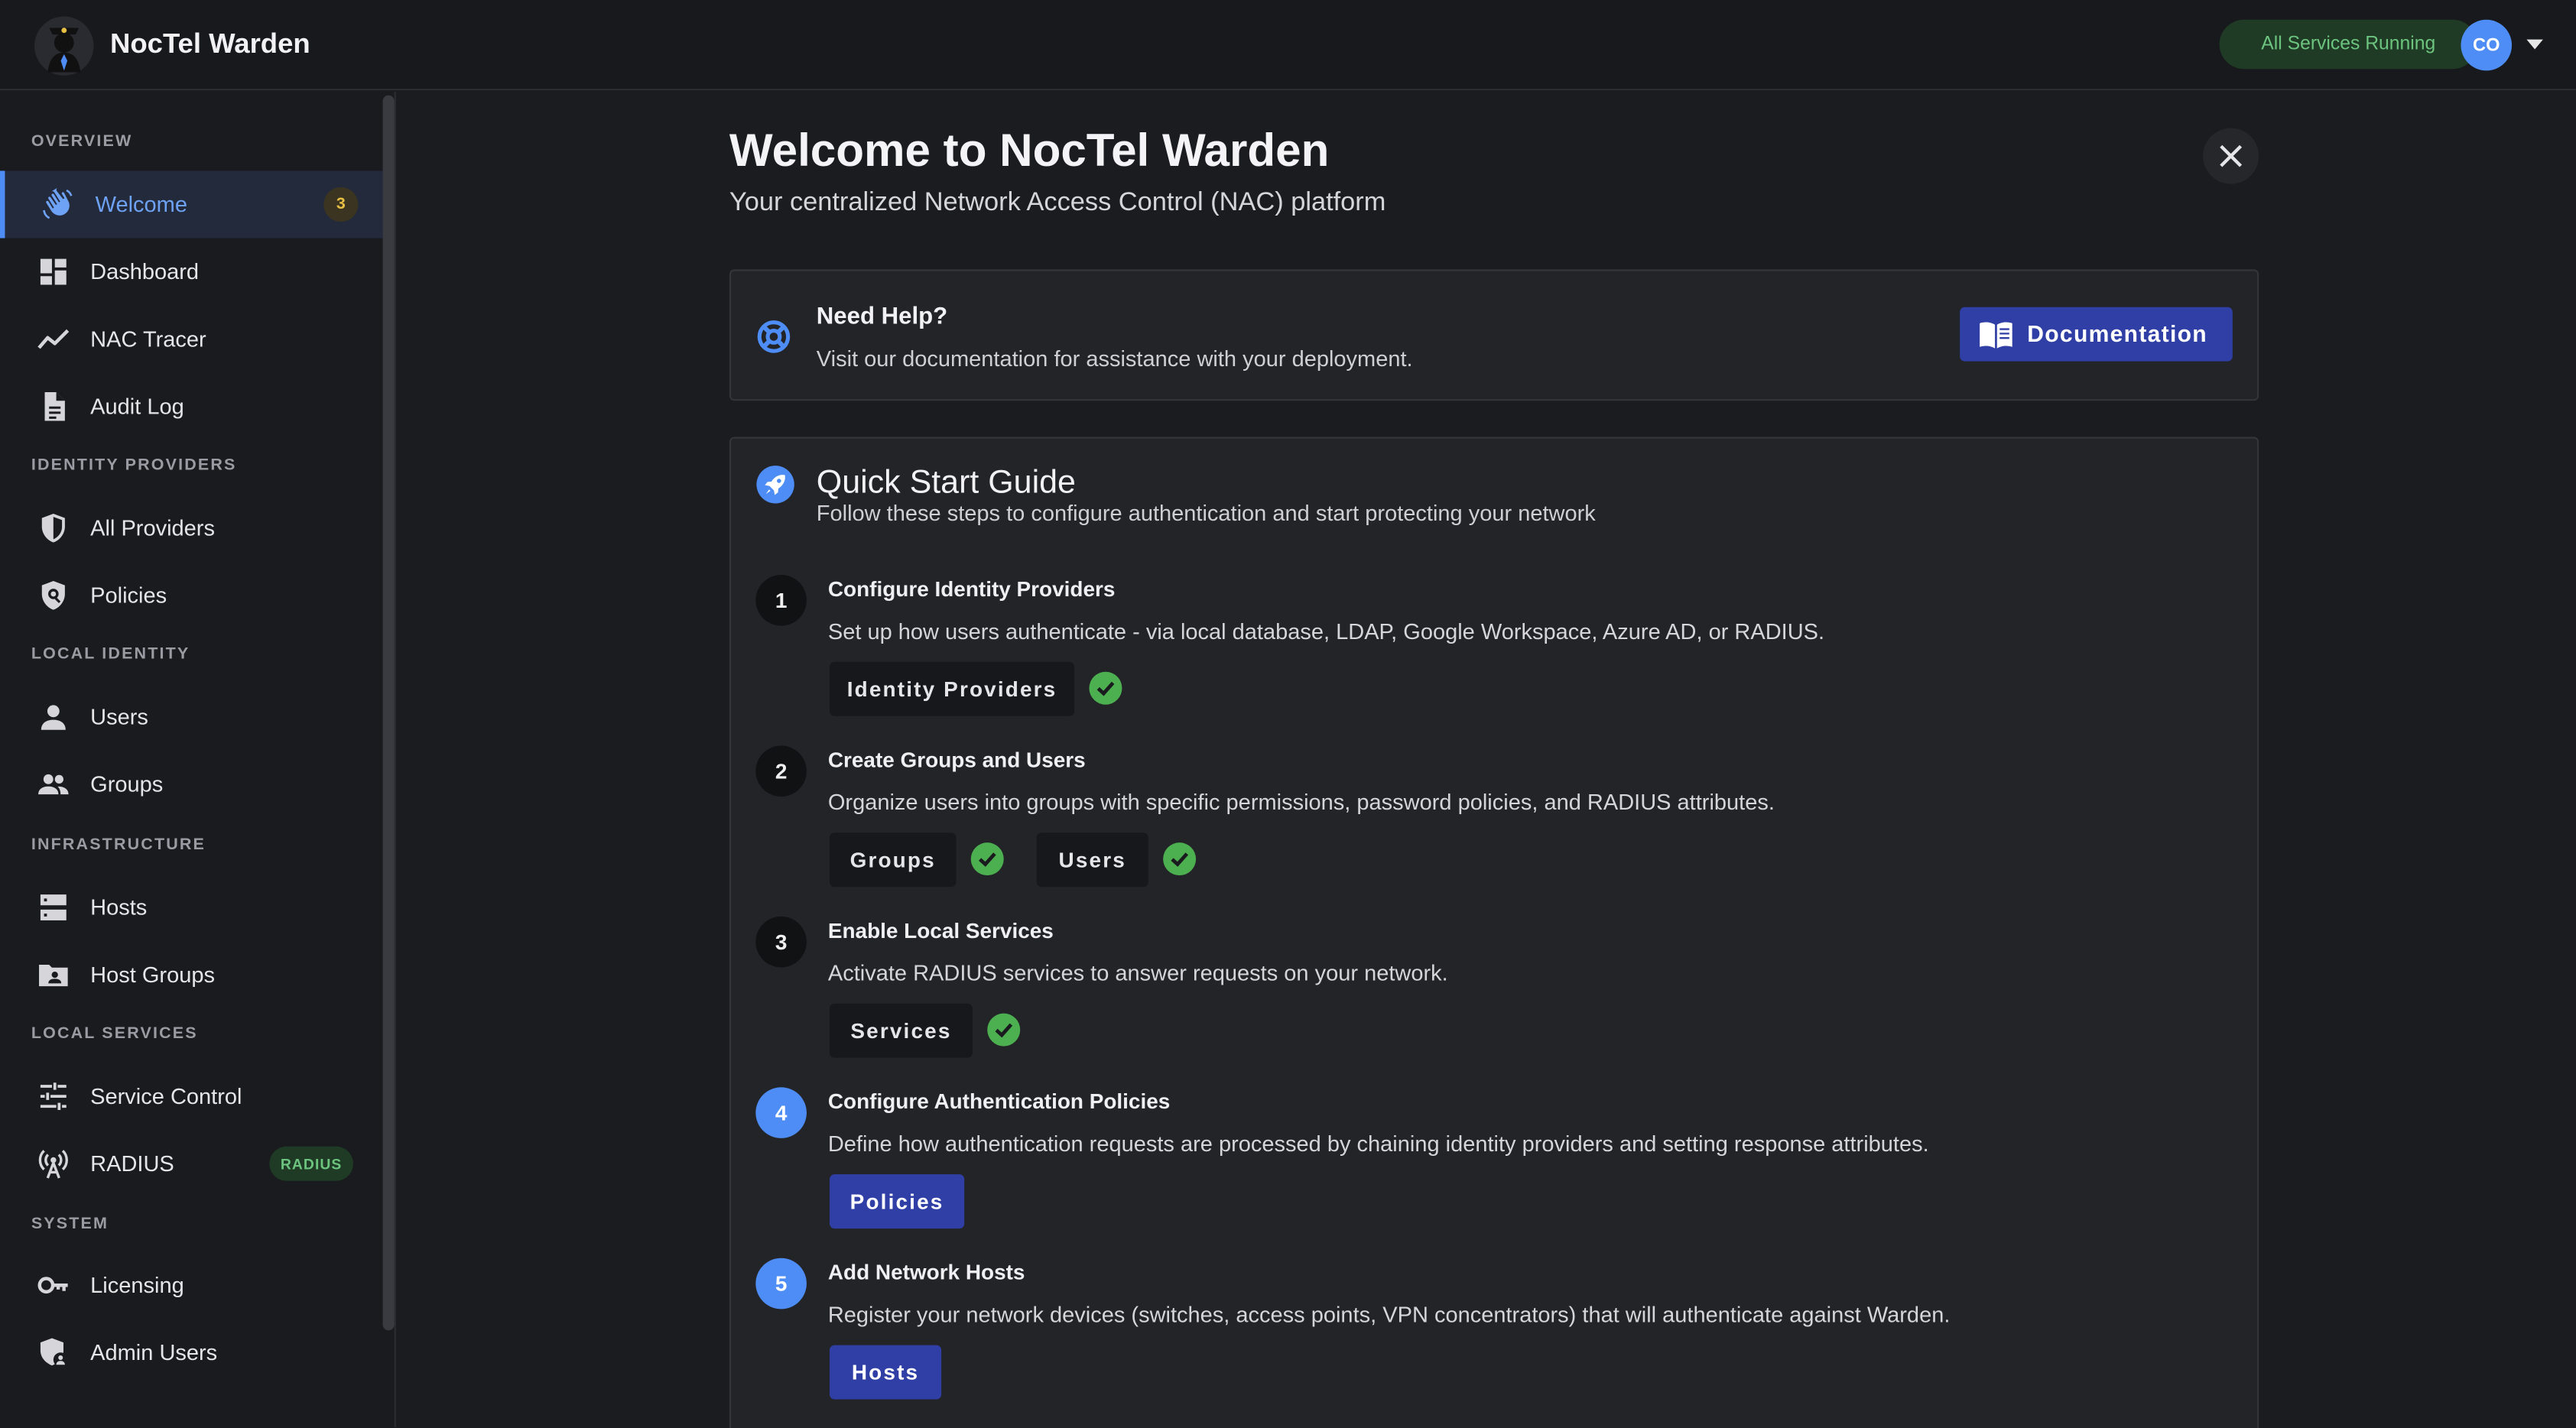 The image size is (2576, 1428). I want to click on close-icon, so click(2231, 155).